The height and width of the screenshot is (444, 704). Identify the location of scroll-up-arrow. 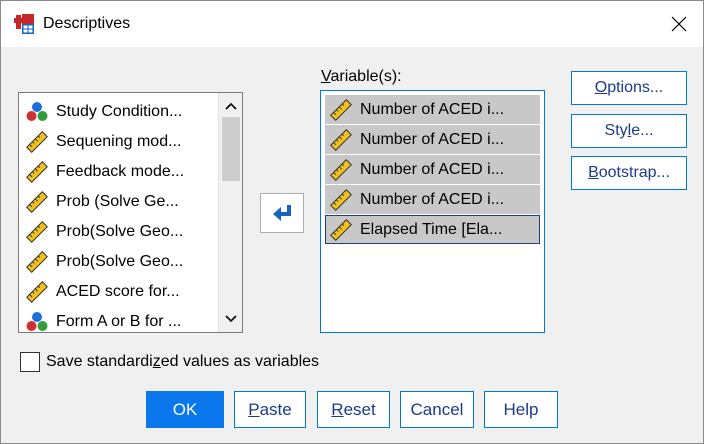
(230, 106).